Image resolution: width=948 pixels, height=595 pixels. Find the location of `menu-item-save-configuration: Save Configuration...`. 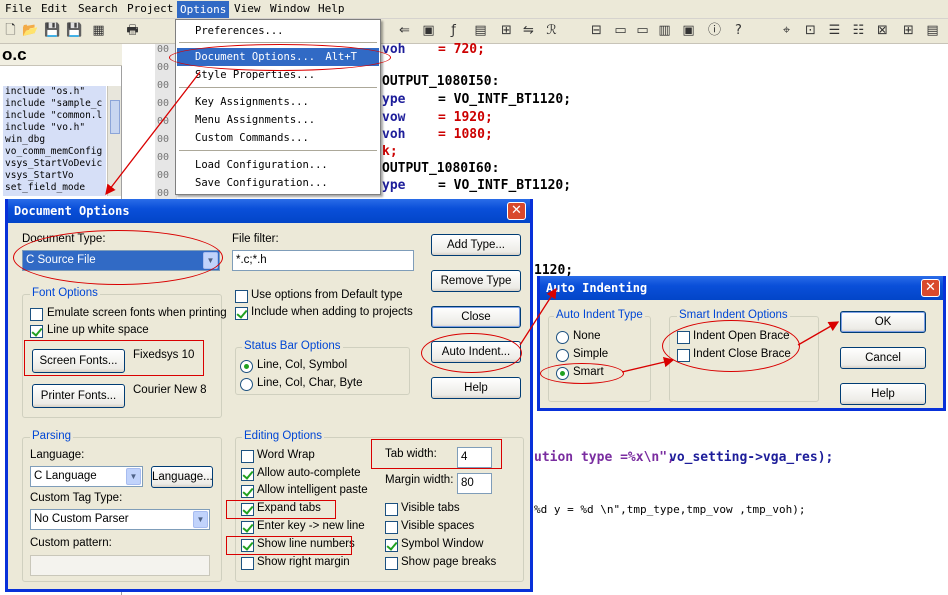

menu-item-save-configuration: Save Configuration... is located at coordinates (278, 183).